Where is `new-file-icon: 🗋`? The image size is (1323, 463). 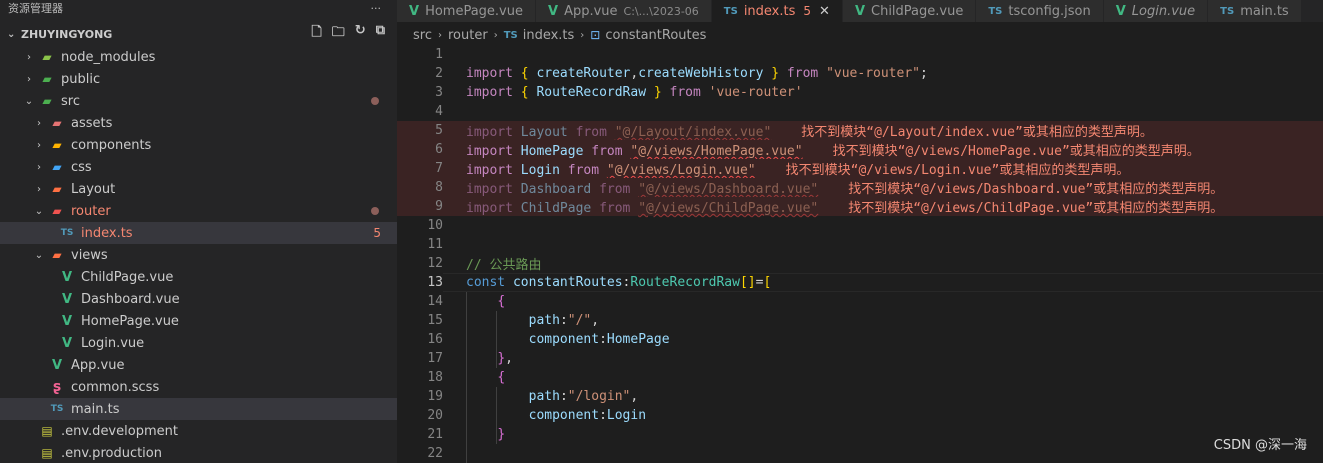 new-file-icon: 🗋 is located at coordinates (316, 34).